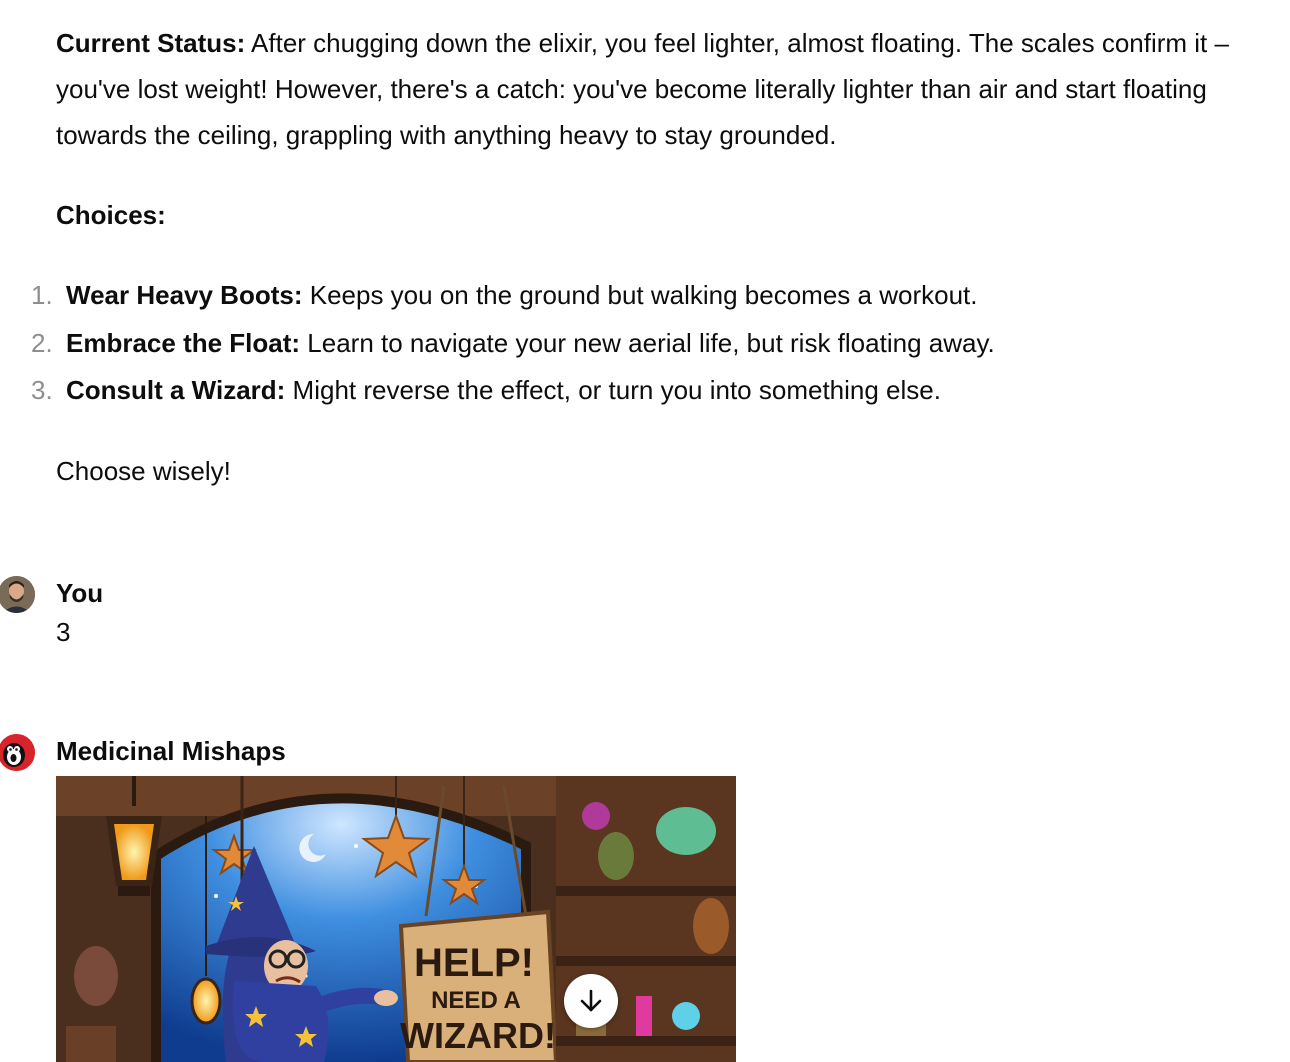  I want to click on sign-line-3: WIZARD!, so click(478, 1035).